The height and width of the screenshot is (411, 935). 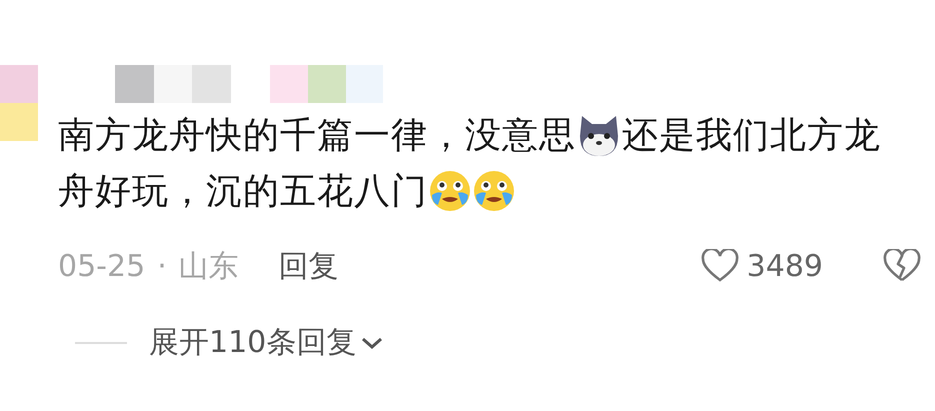 What do you see at coordinates (751, 136) in the screenshot?
I see `comment-text: 还是我们北方龙` at bounding box center [751, 136].